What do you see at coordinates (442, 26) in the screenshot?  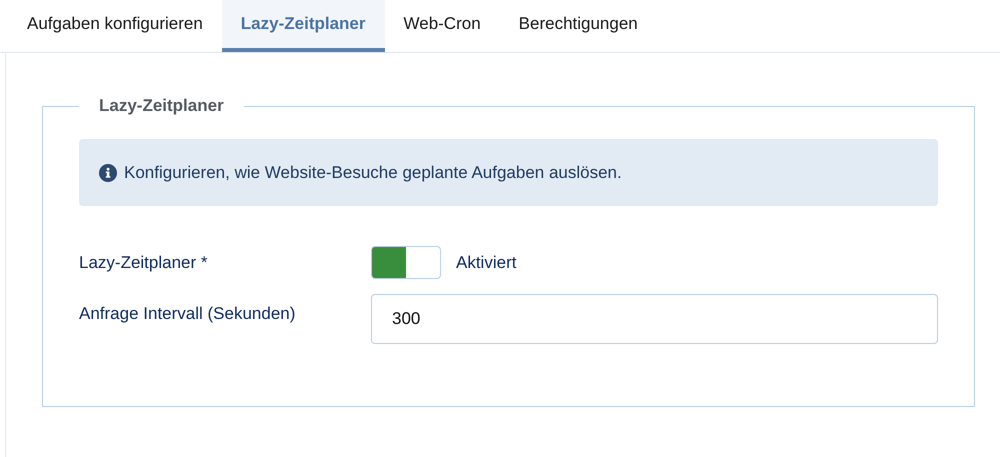 I see `tab: Web-Cron` at bounding box center [442, 26].